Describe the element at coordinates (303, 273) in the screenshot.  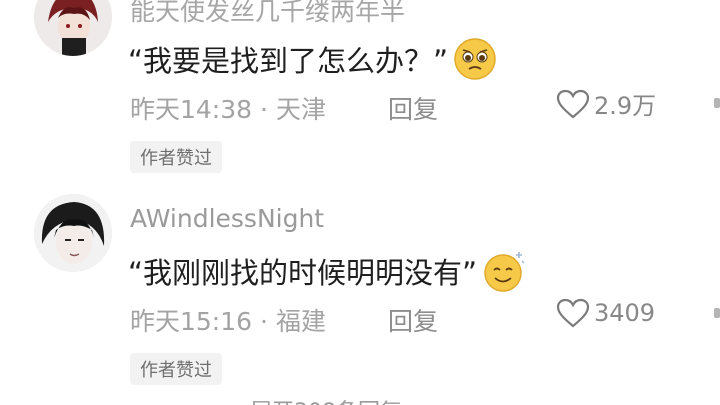
I see `comment-text-content: “我刚刚找的时候明明没有”` at that location.